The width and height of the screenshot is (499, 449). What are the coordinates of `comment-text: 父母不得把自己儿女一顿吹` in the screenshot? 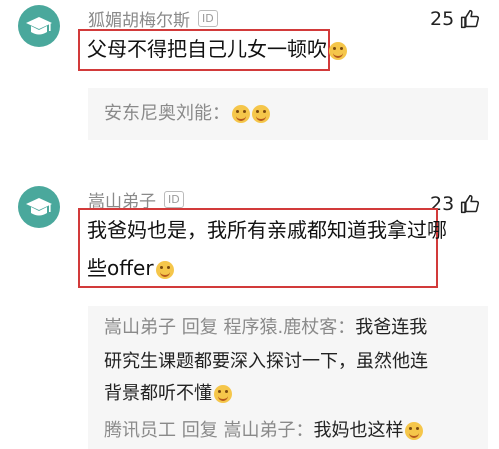 It's located at (217, 49).